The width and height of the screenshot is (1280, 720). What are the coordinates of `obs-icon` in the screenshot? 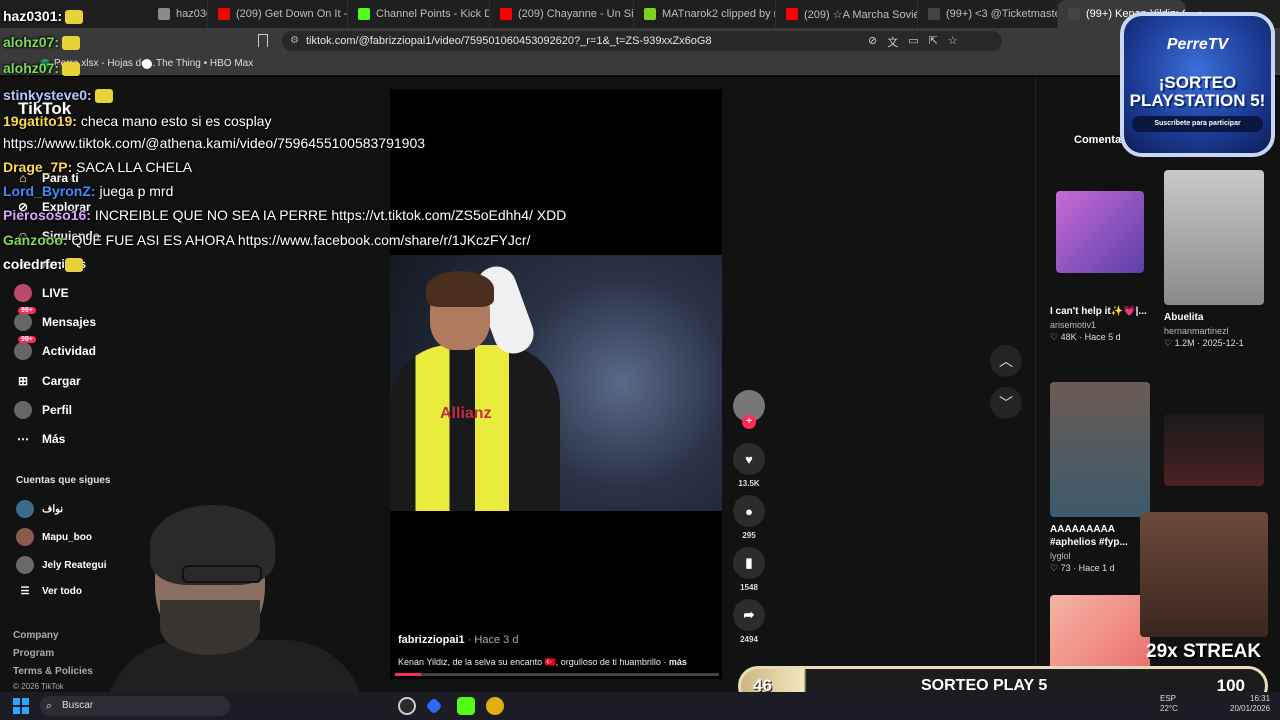 It's located at (407, 706).